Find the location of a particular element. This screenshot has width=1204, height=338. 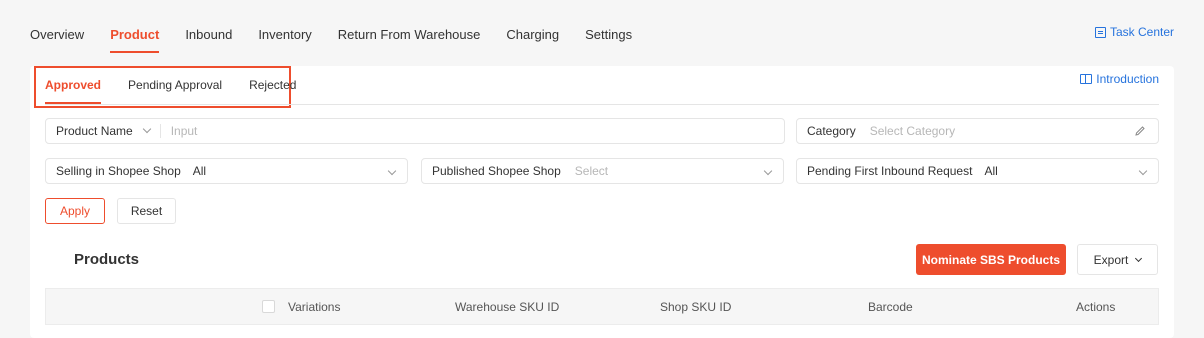

tabs-divider is located at coordinates (602, 104).